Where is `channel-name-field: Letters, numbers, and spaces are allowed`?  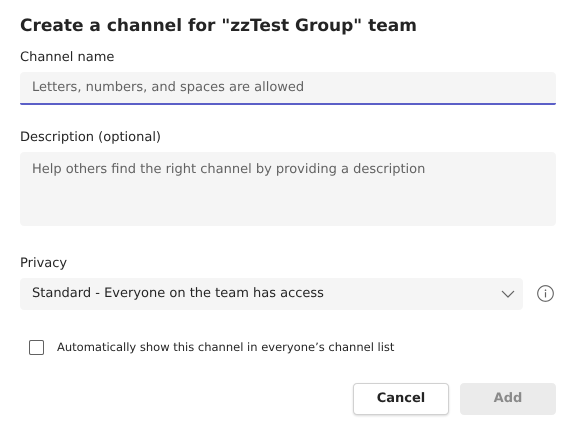
channel-name-field: Letters, numbers, and spaces are allowed is located at coordinates (288, 88).